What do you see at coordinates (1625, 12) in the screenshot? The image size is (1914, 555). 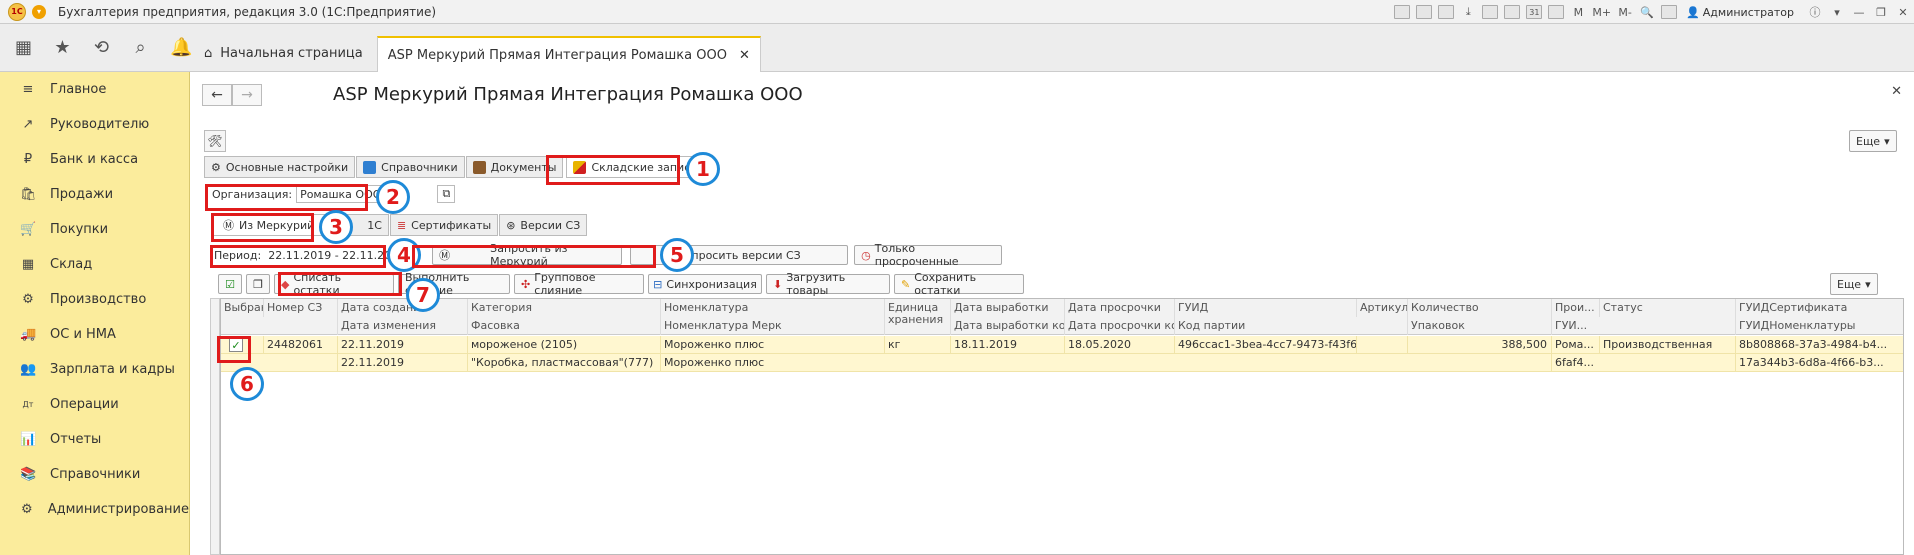 I see `memory-minus-button: M-` at bounding box center [1625, 12].